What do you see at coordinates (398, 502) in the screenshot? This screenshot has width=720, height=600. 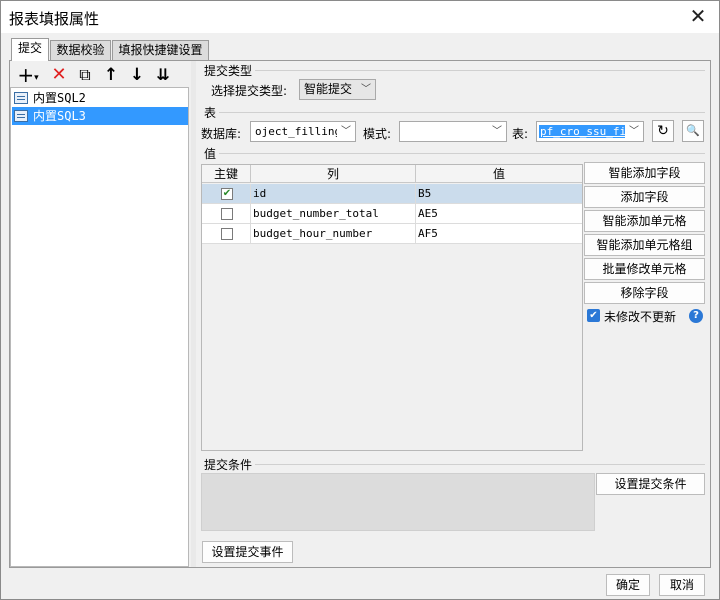 I see `condition-display` at bounding box center [398, 502].